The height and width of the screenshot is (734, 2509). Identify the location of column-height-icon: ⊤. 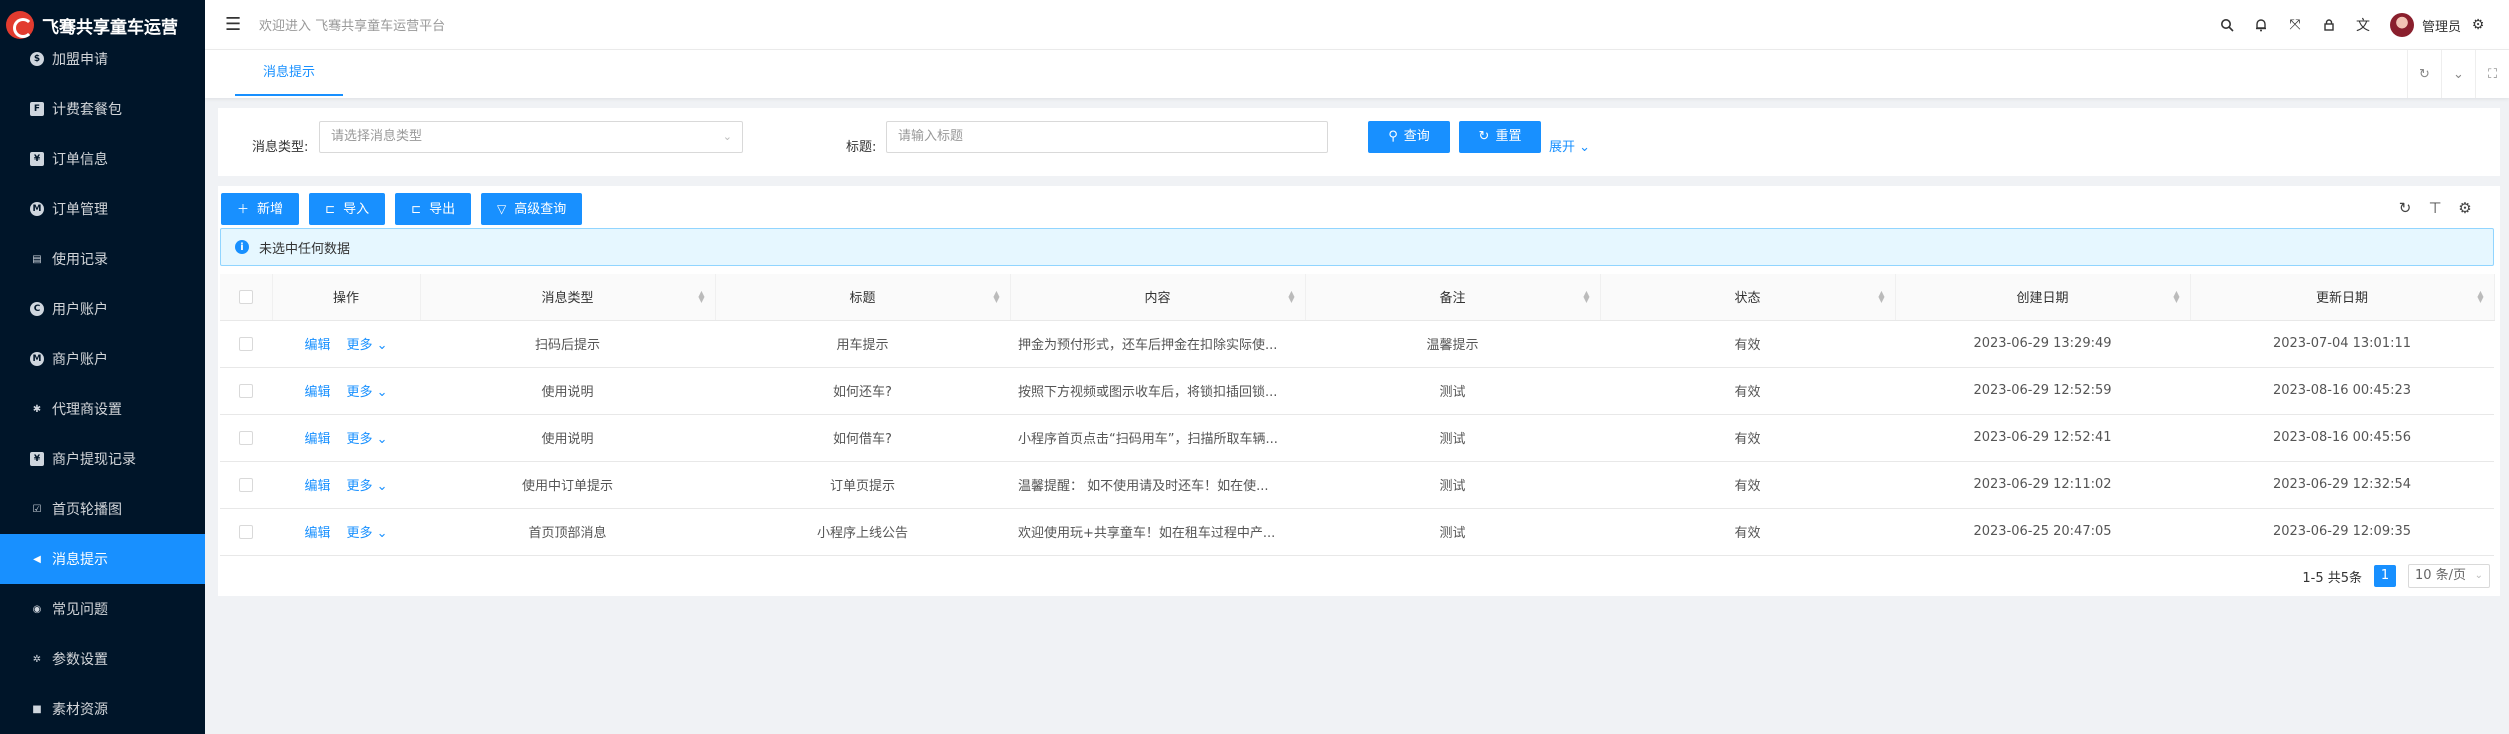
(2435, 208).